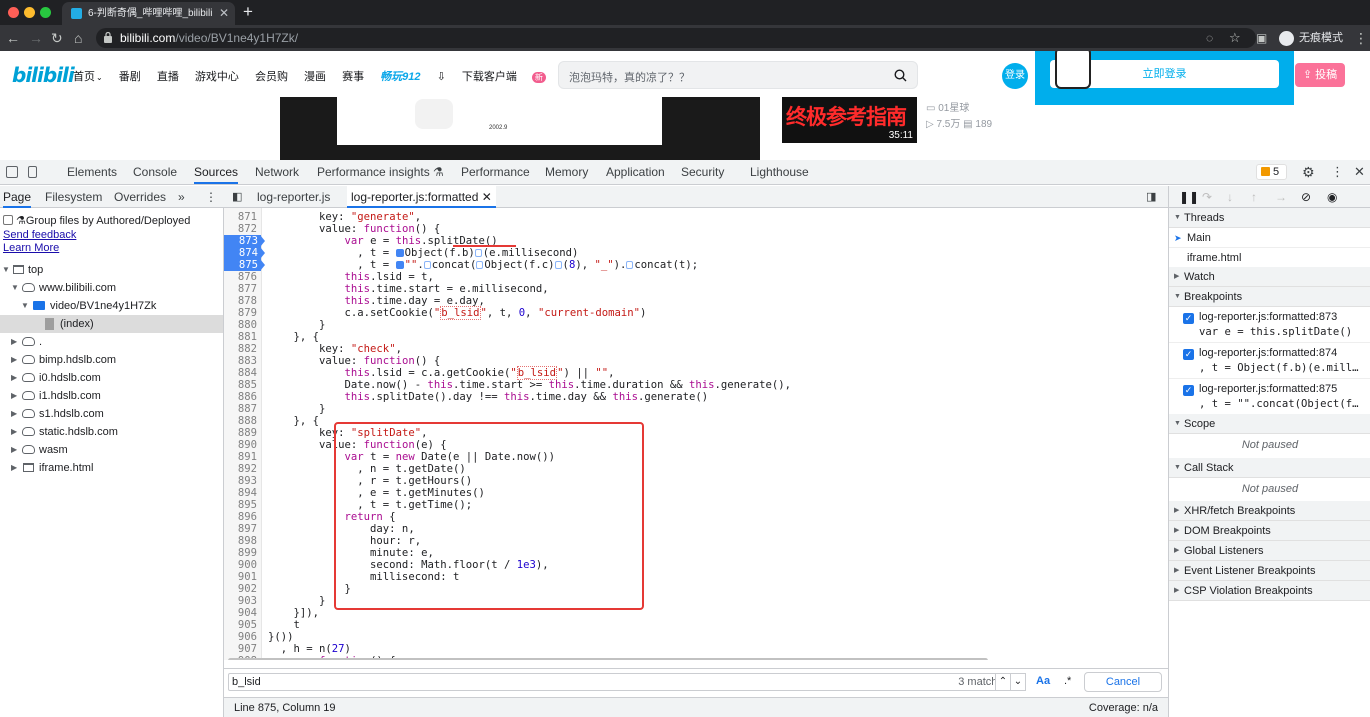 This screenshot has width=1370, height=717. I want to click on device-toolbar-icon, so click(32, 172).